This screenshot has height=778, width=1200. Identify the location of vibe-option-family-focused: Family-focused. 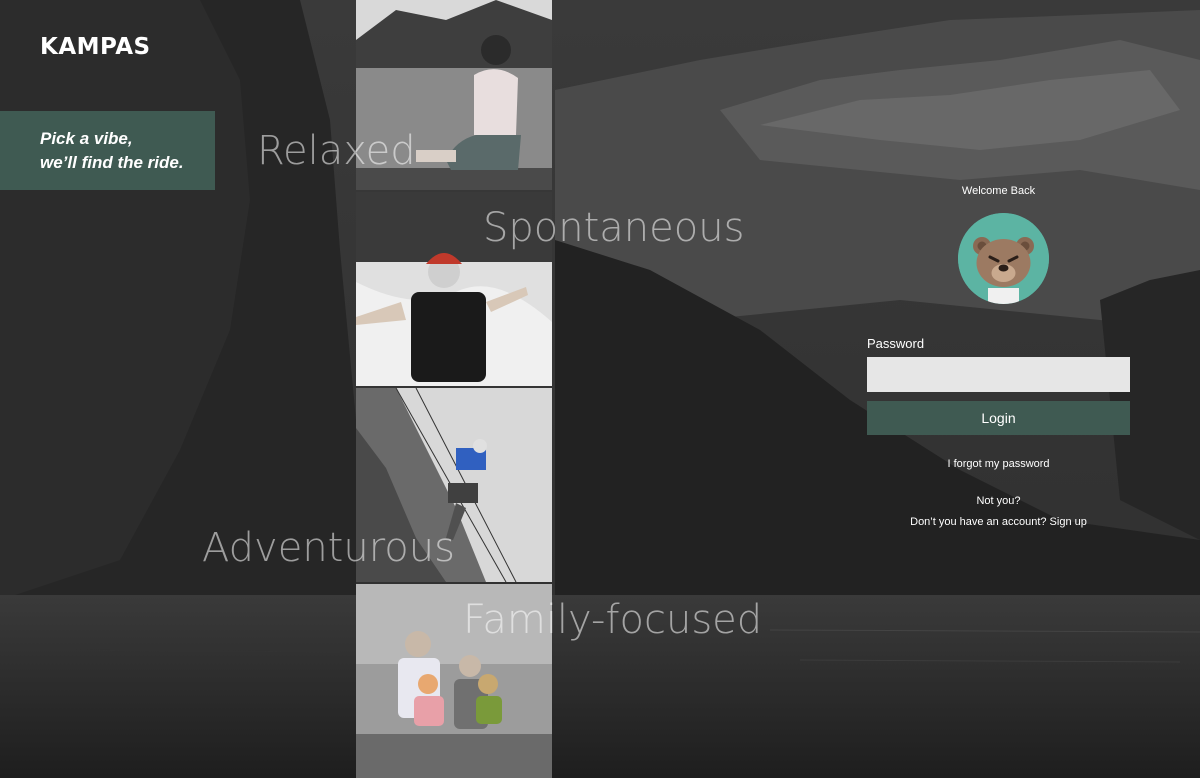
(612, 620).